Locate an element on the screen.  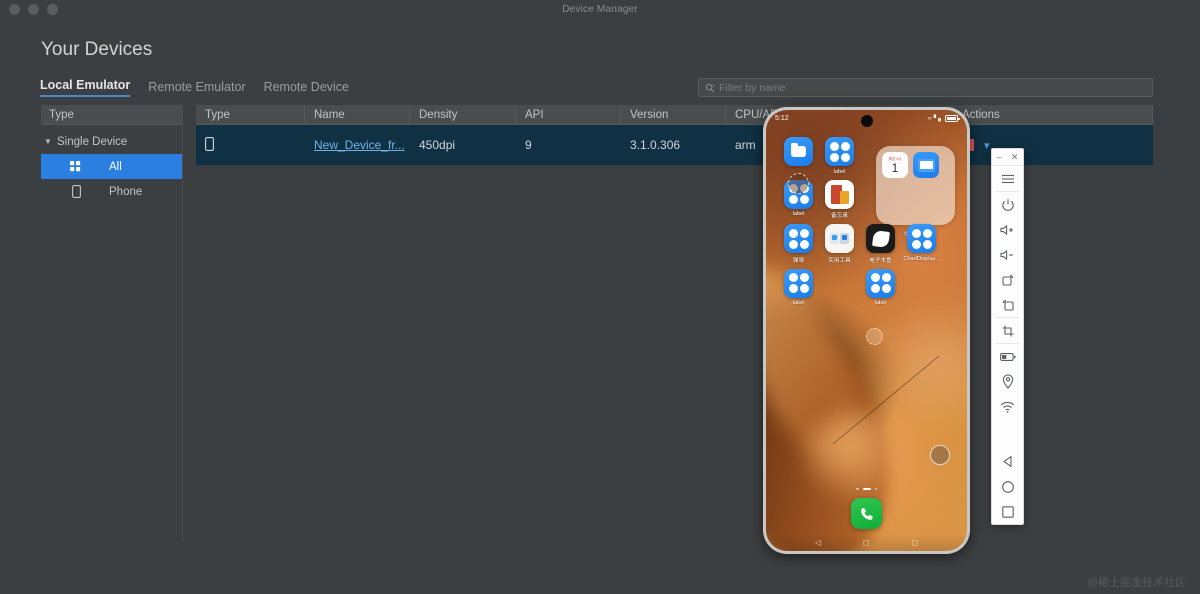
wallpaper-swirl is located at coordinates (919, 365).